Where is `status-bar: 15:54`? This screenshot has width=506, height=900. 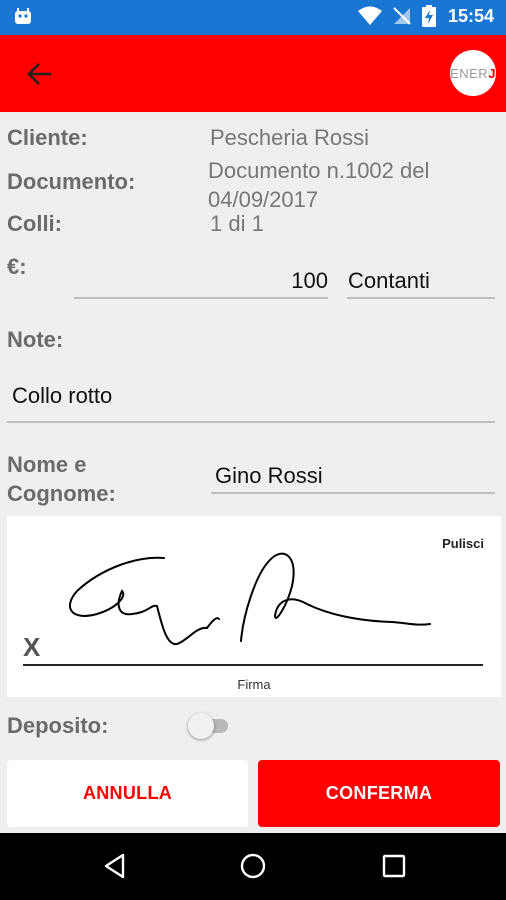
status-bar: 15:54 is located at coordinates (253, 17).